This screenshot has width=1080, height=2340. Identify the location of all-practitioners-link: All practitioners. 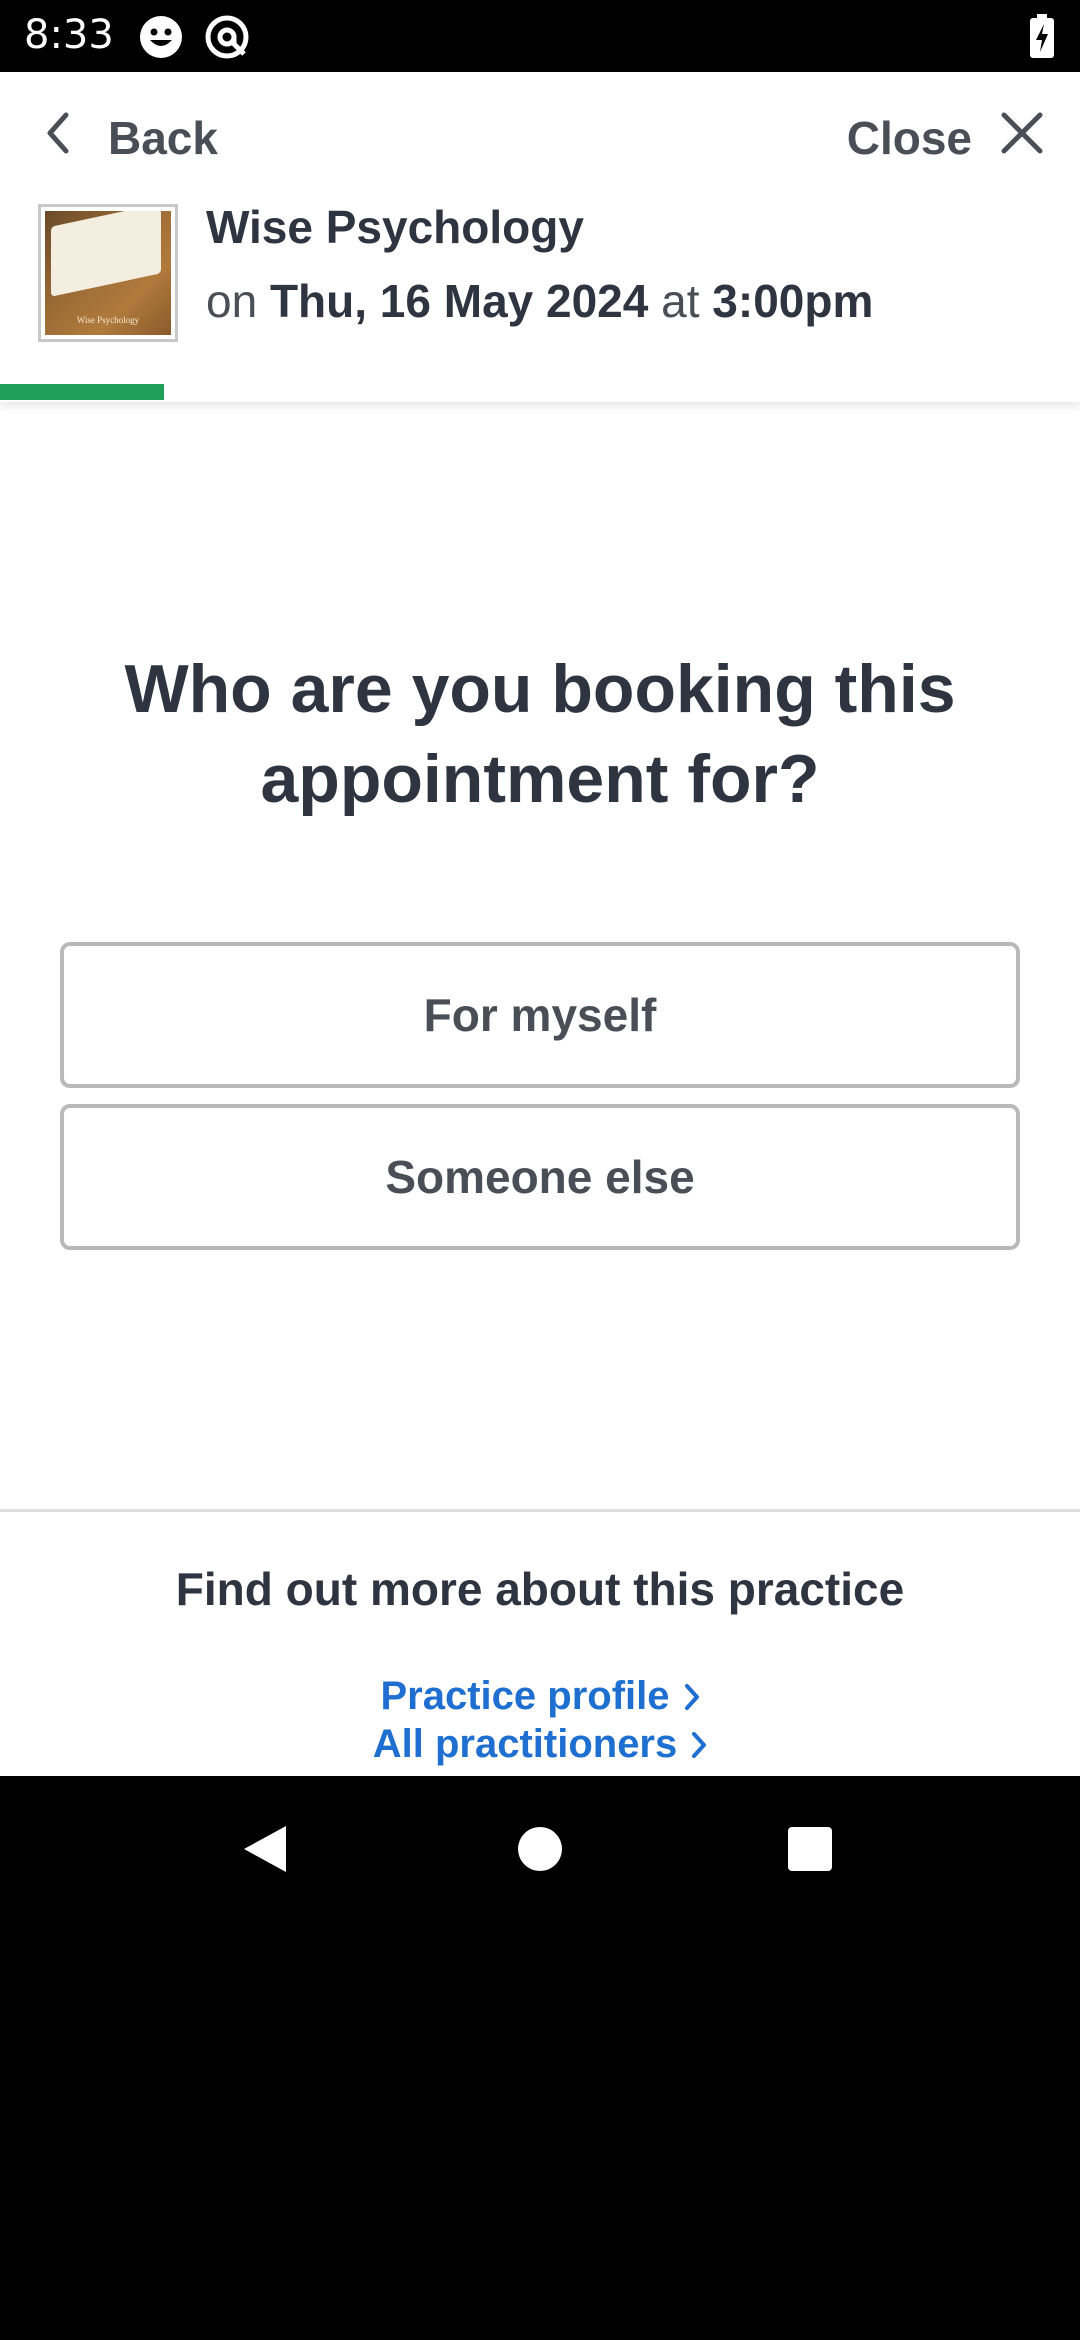
(540, 1745).